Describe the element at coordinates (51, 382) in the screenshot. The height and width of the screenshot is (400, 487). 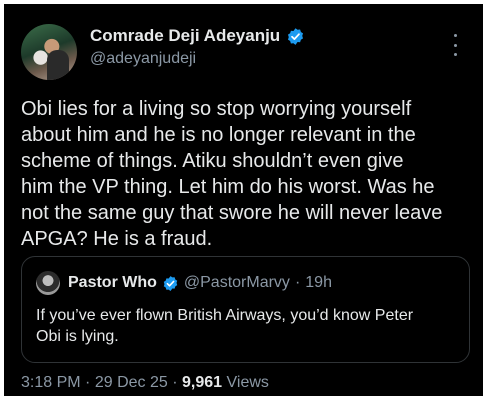
I see `tweet-time: 3:18 PM` at that location.